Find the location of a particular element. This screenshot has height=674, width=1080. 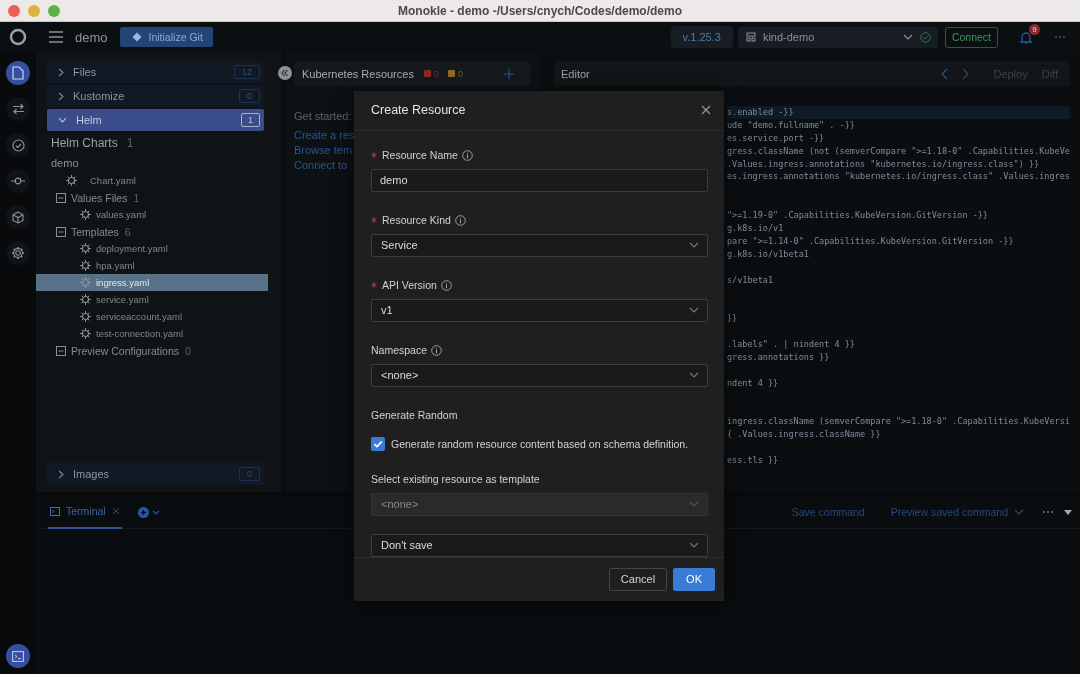

code-line: .Values.ingress.annotations "kubernetes.io/ingress.class") }} is located at coordinates (884, 164).